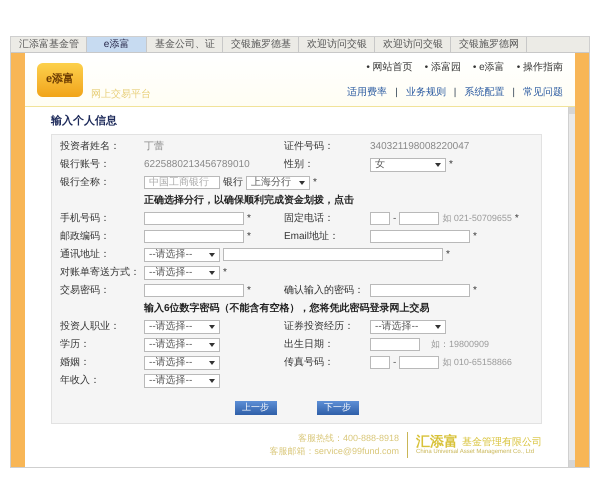 This screenshot has height=480, width=600. Describe the element at coordinates (185, 44) in the screenshot. I see `browser-tab: 基金公司、证` at that location.